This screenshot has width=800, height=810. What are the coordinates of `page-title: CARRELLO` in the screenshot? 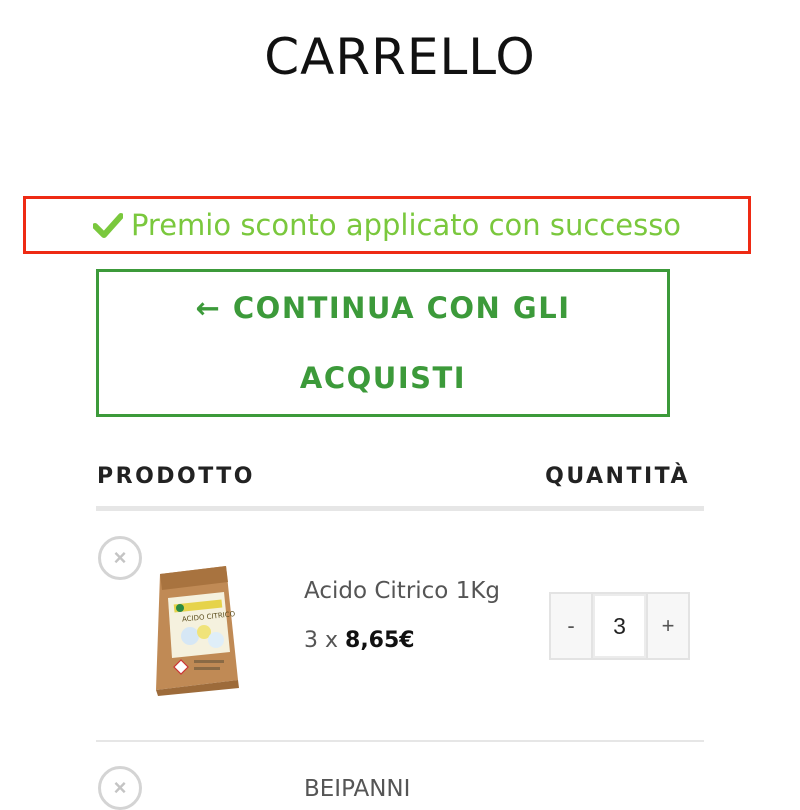 It's located at (400, 57).